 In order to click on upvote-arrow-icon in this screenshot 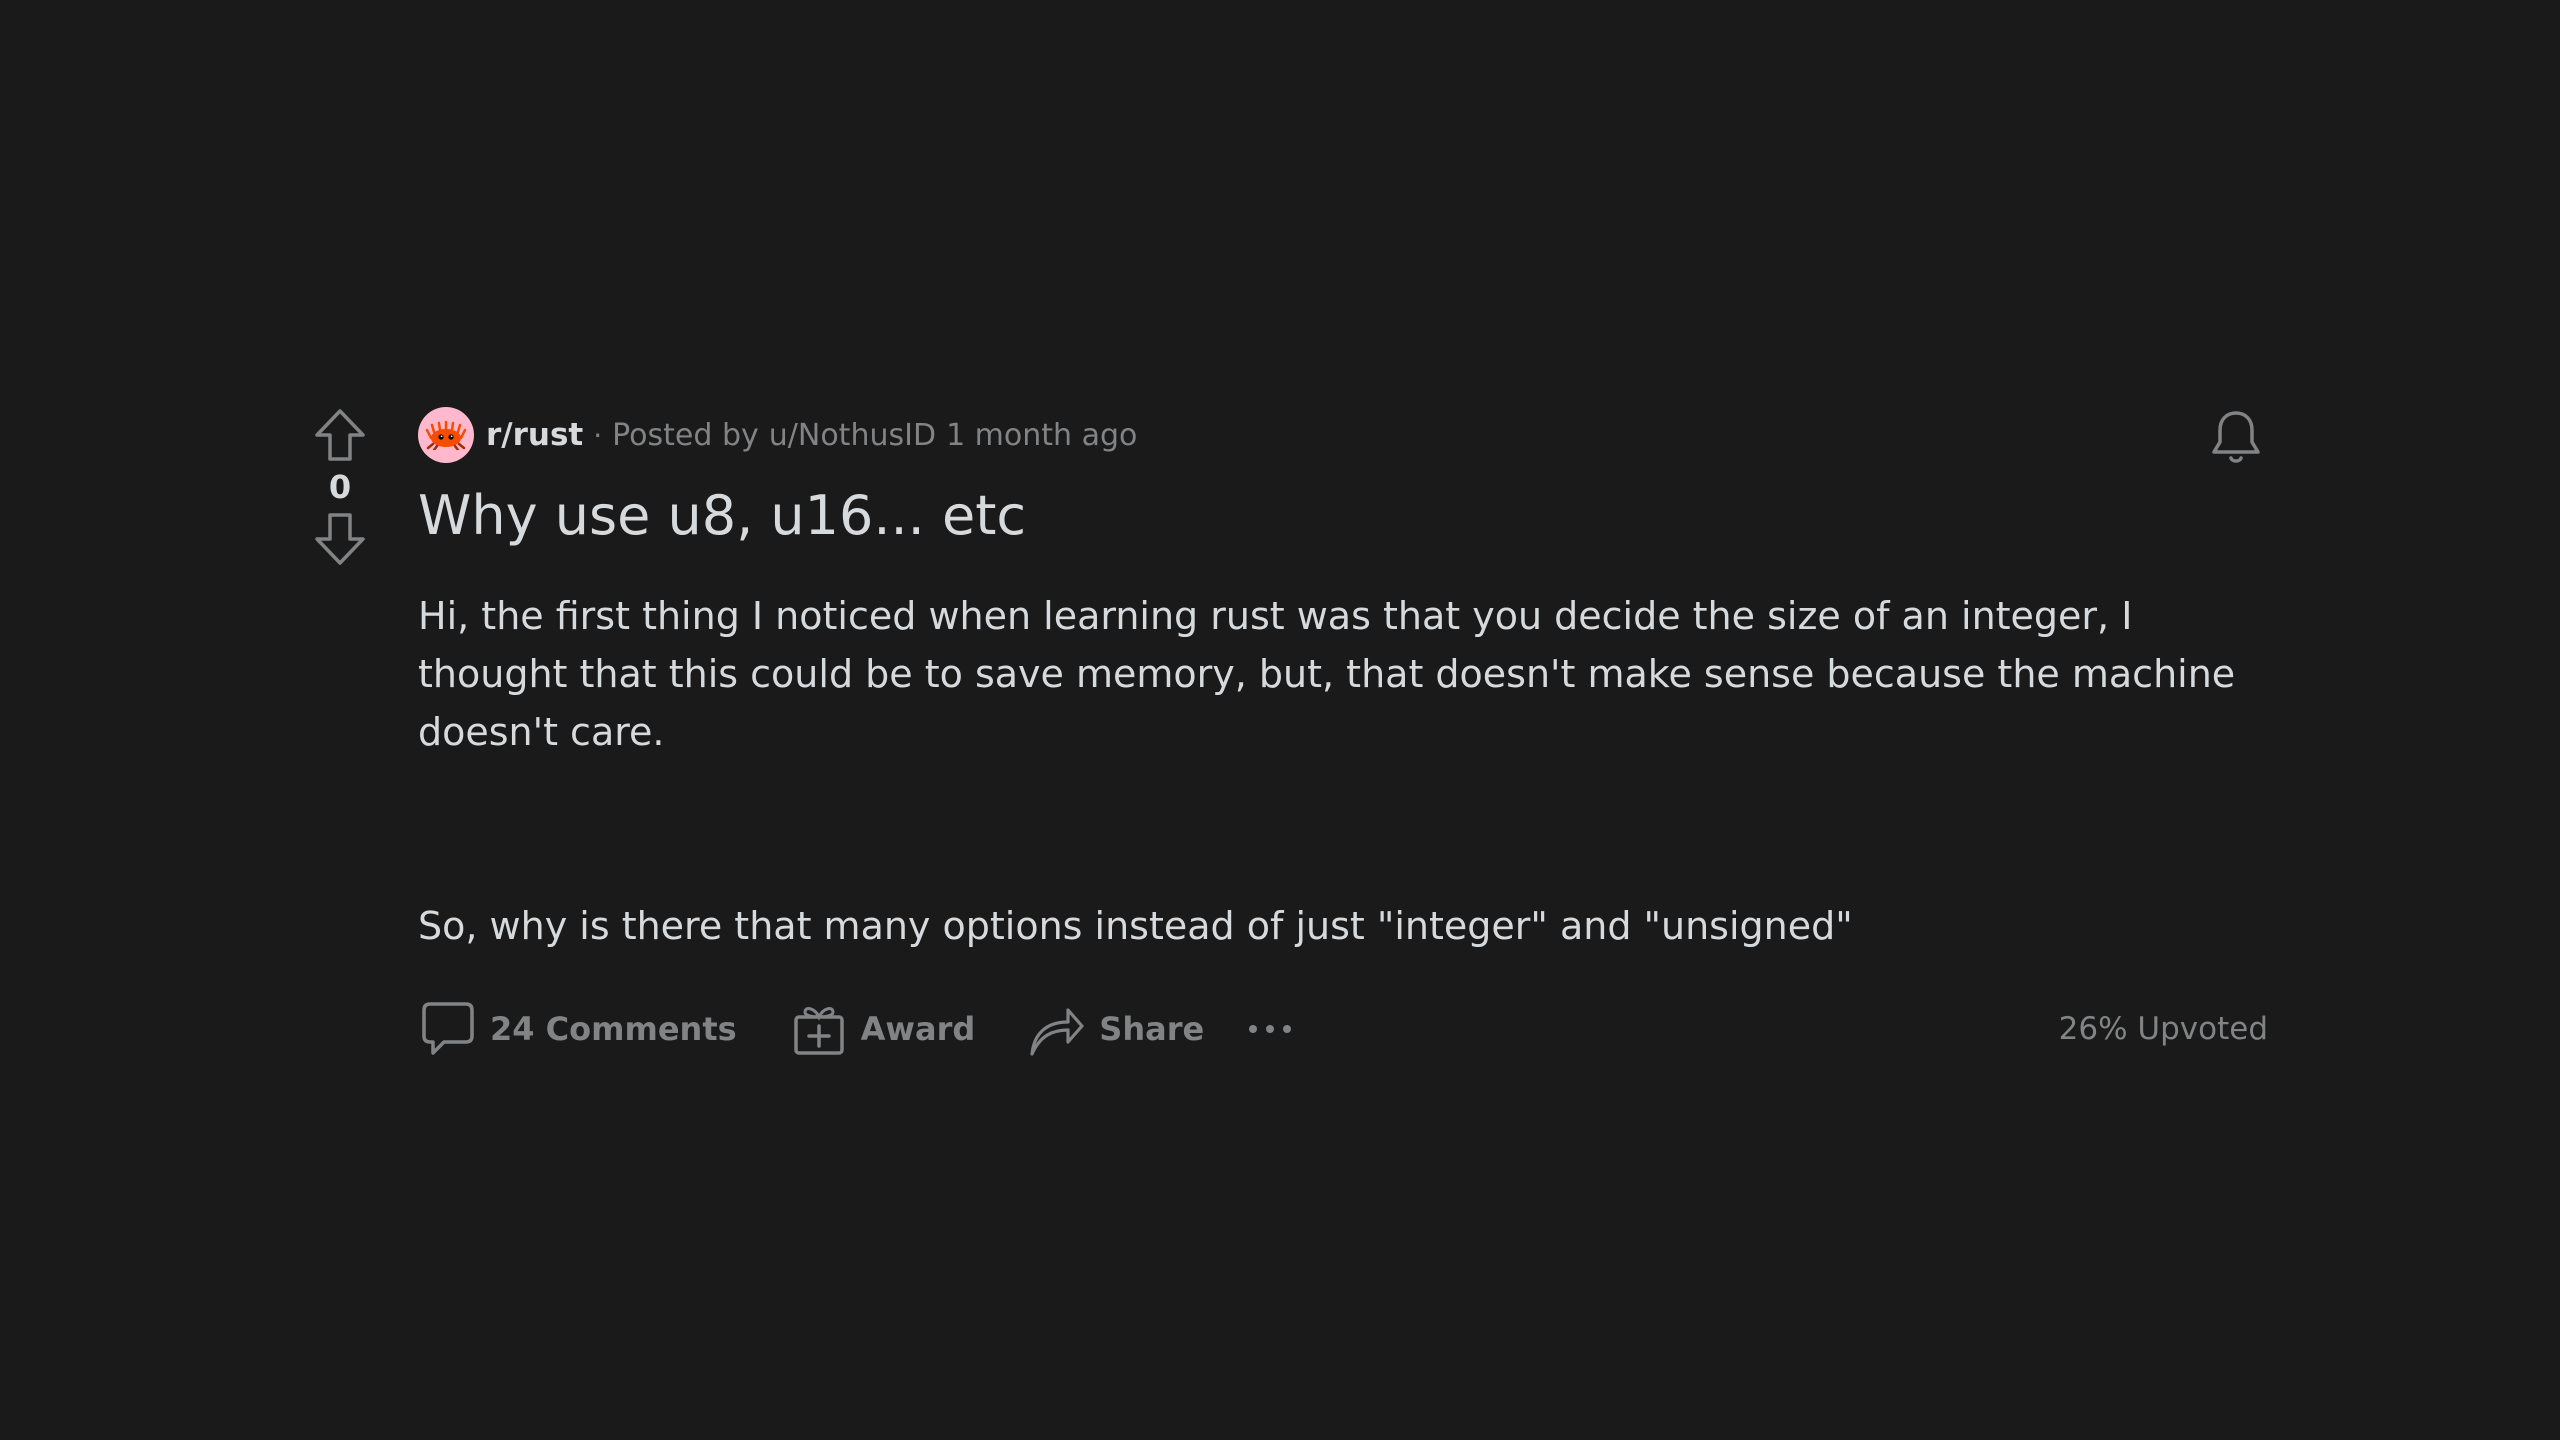, I will do `click(340, 435)`.